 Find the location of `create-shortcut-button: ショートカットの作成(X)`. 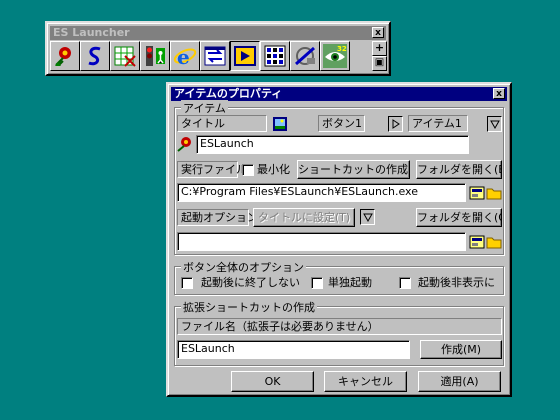

create-shortcut-button: ショートカットの作成(X) is located at coordinates (353, 169).